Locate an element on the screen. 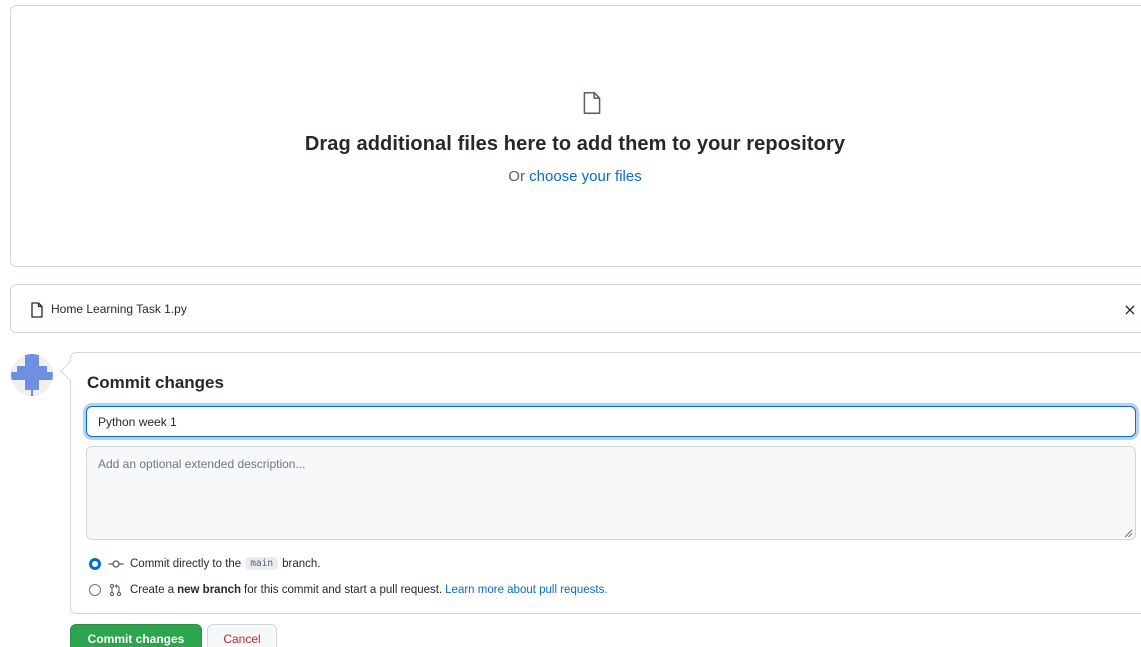  new-branch-radio is located at coordinates (95, 590).